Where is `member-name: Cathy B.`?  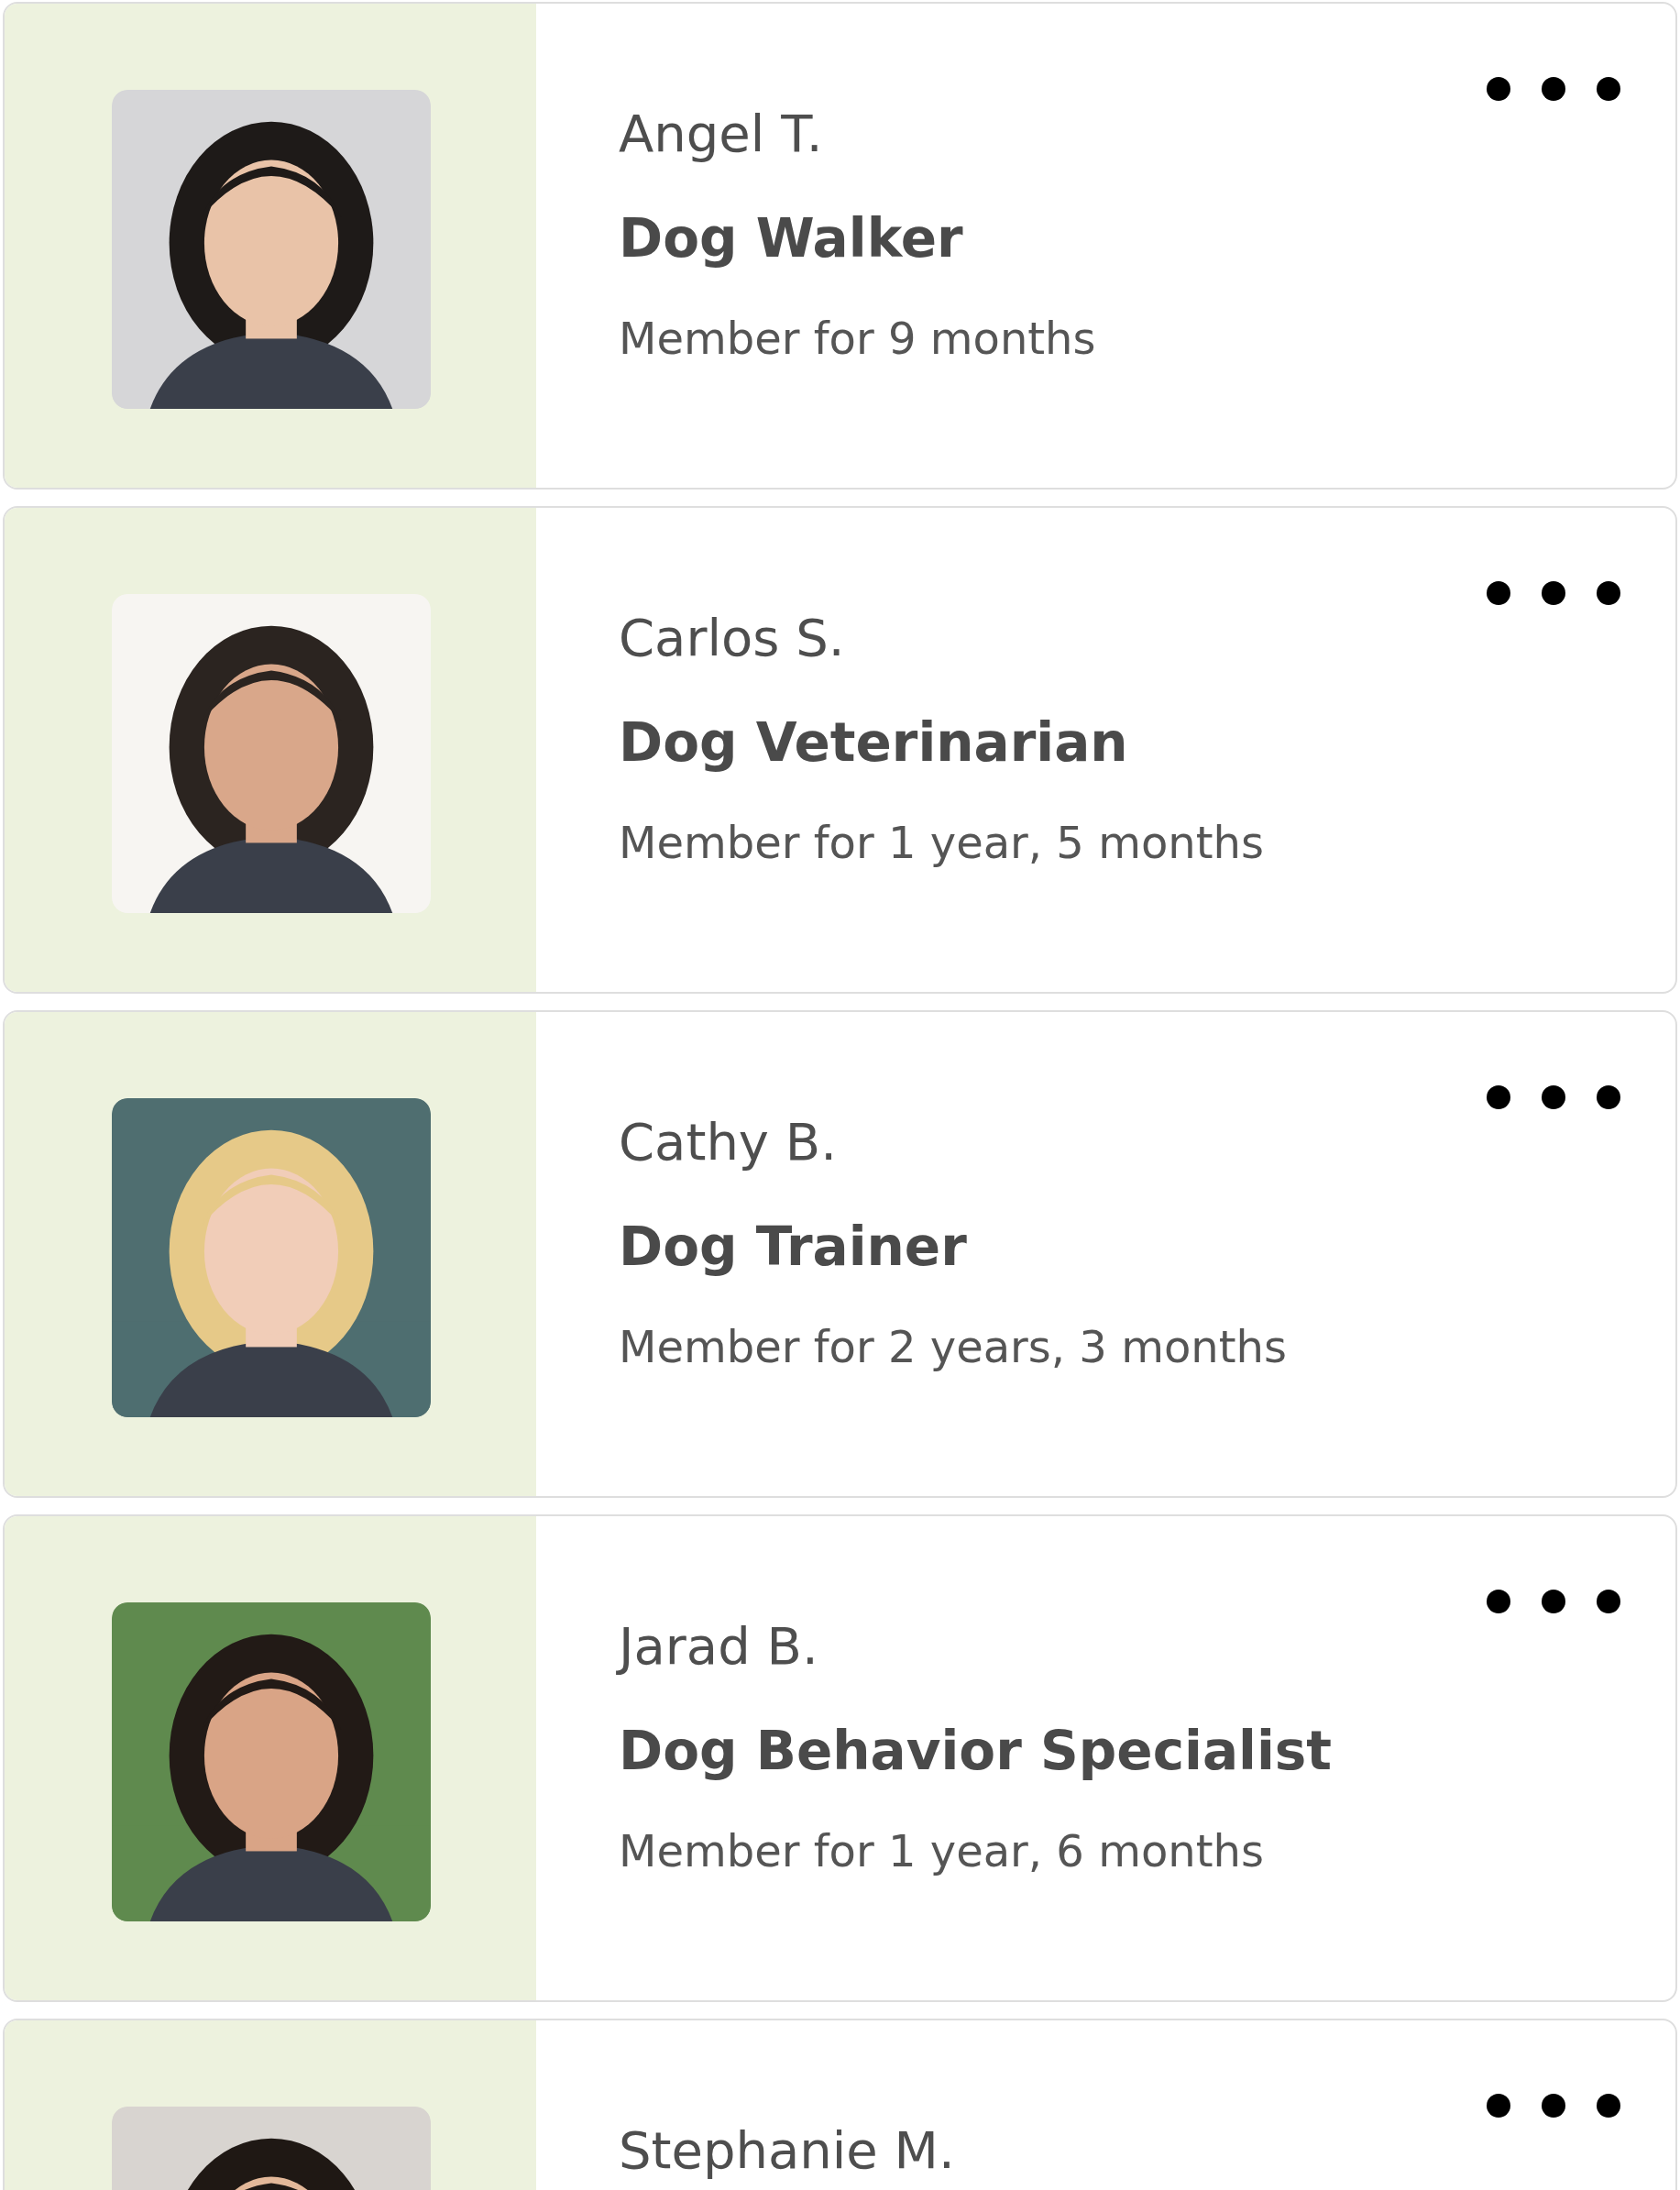 member-name: Cathy B. is located at coordinates (729, 1142).